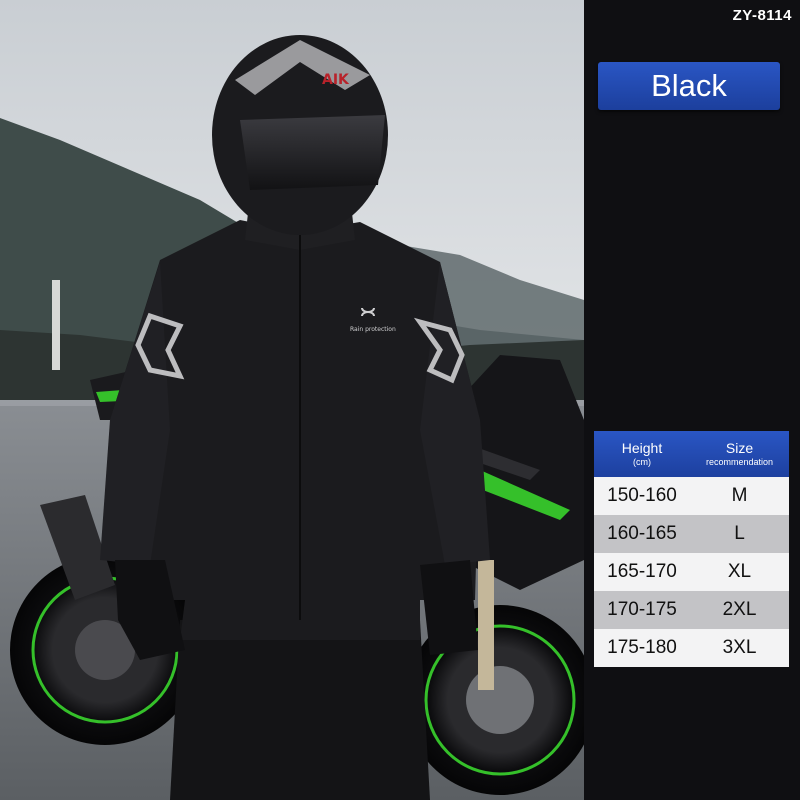 This screenshot has width=800, height=800. I want to click on table-row: 165-170 XL, so click(691, 572).